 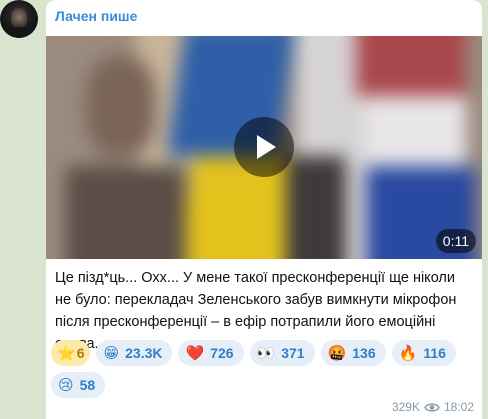 I want to click on play-button, so click(x=264, y=147).